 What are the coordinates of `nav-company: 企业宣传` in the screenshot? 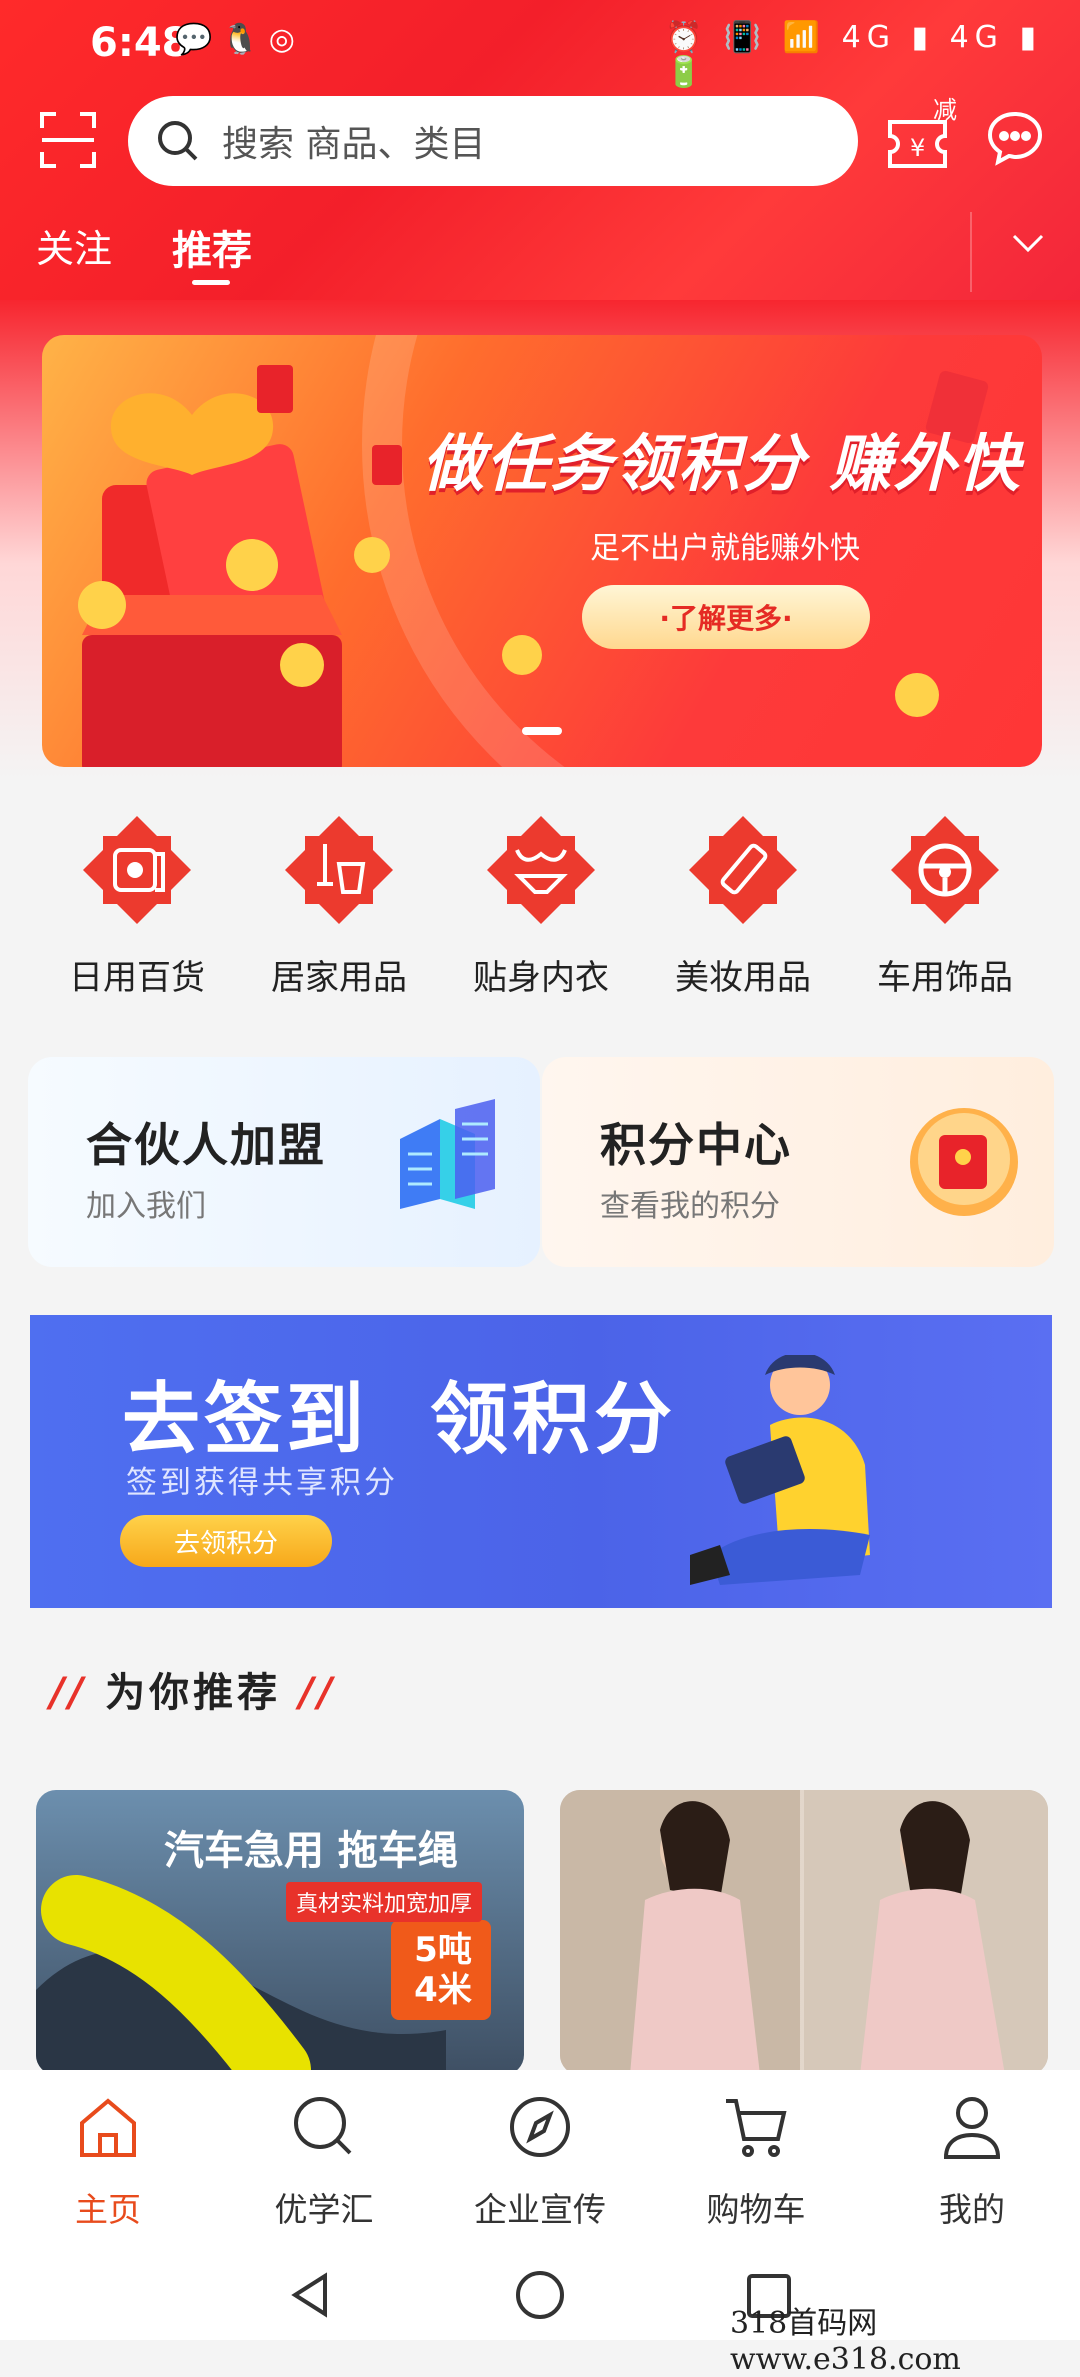 It's located at (540, 2165).